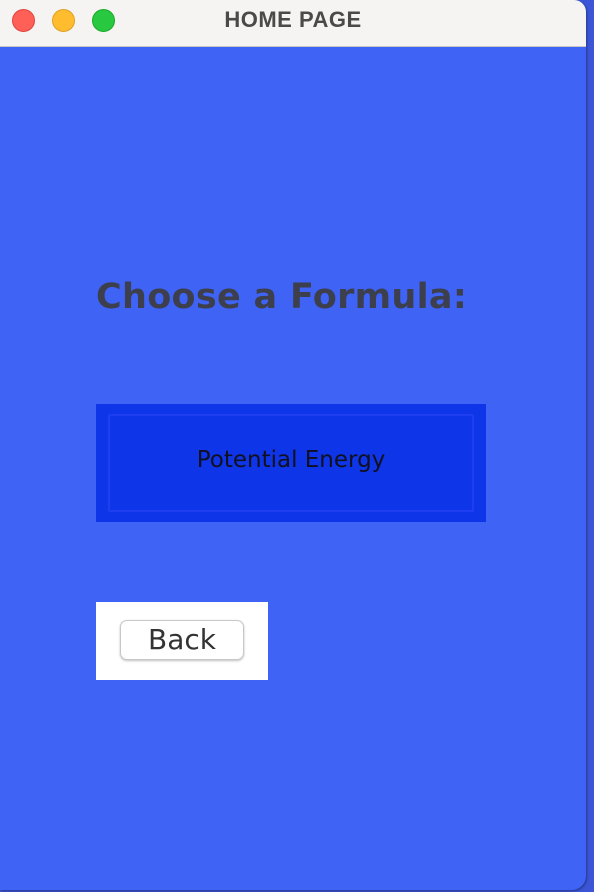 The image size is (594, 892). I want to click on title-bar: HOME PAGE, so click(293, 23).